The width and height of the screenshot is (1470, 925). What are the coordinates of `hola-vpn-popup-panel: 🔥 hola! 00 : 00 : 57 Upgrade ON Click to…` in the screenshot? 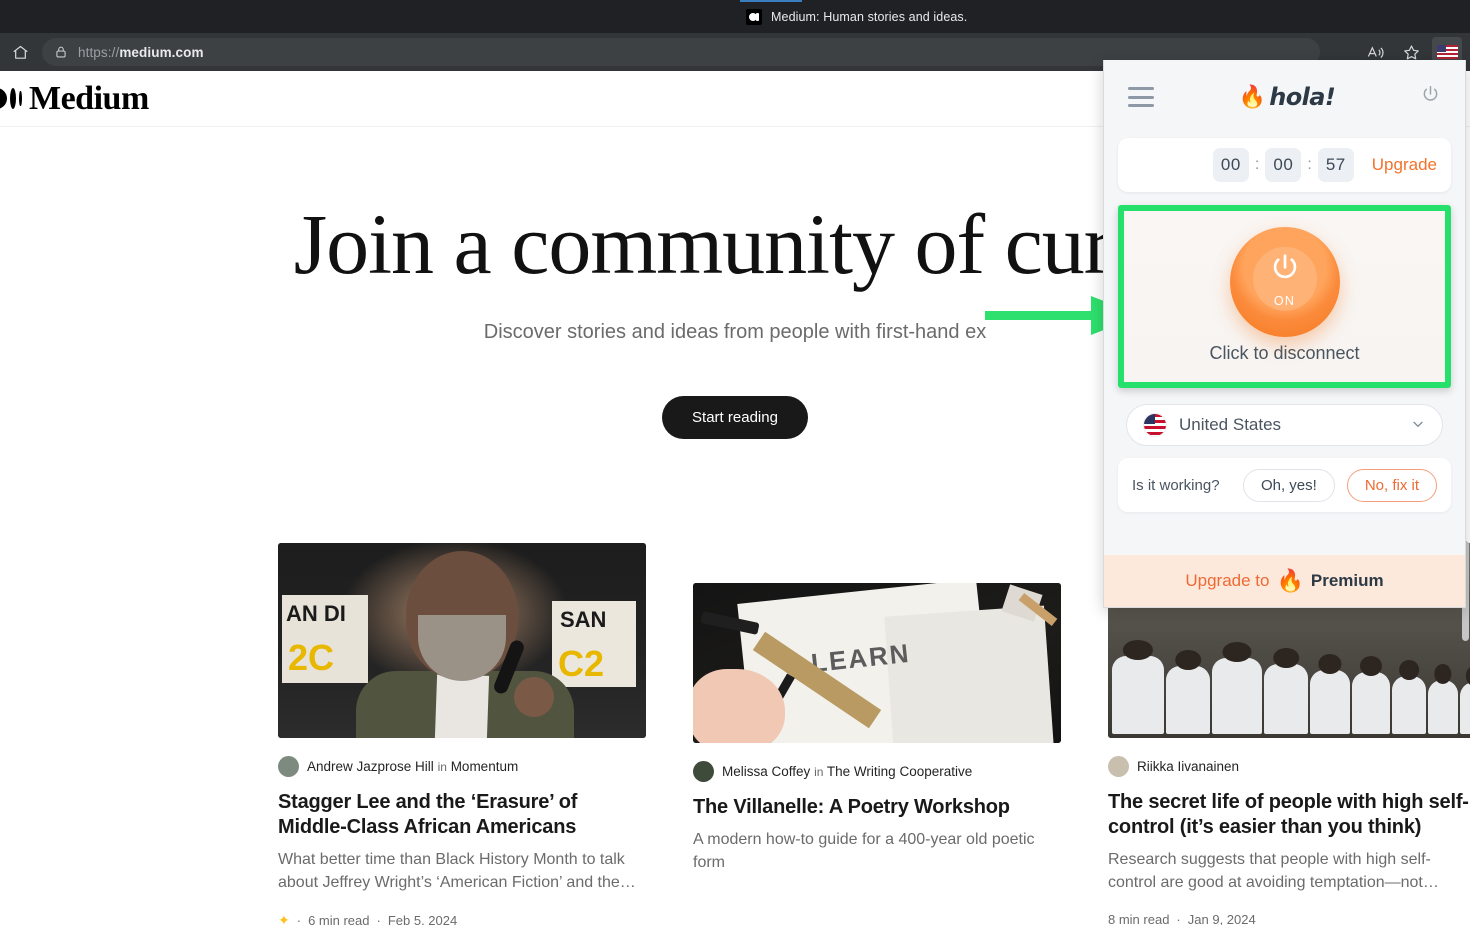 It's located at (1284, 334).